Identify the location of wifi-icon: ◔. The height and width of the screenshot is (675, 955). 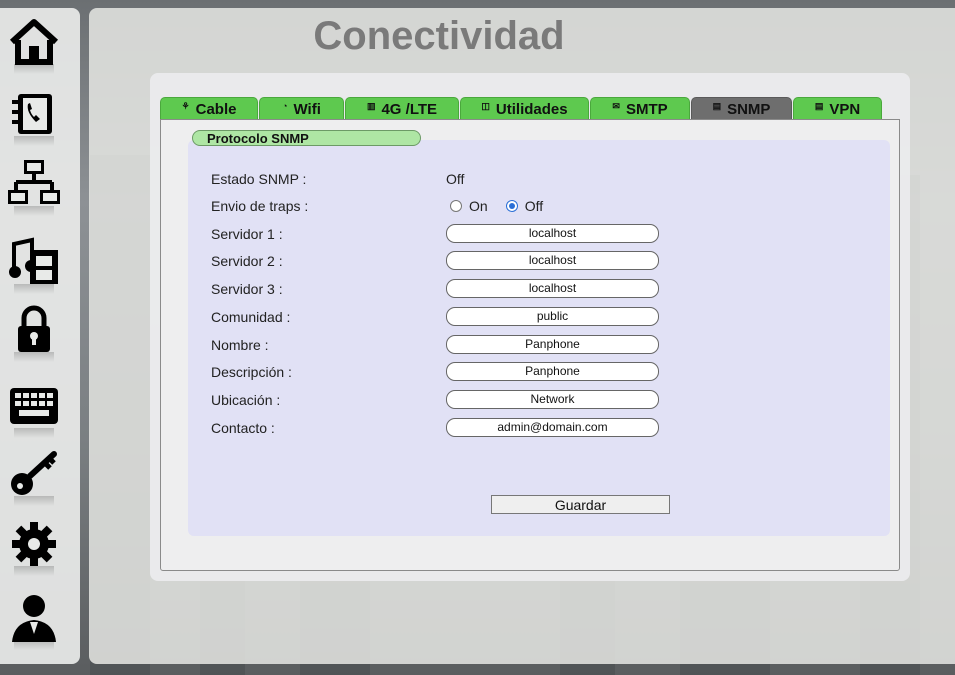
(285, 106).